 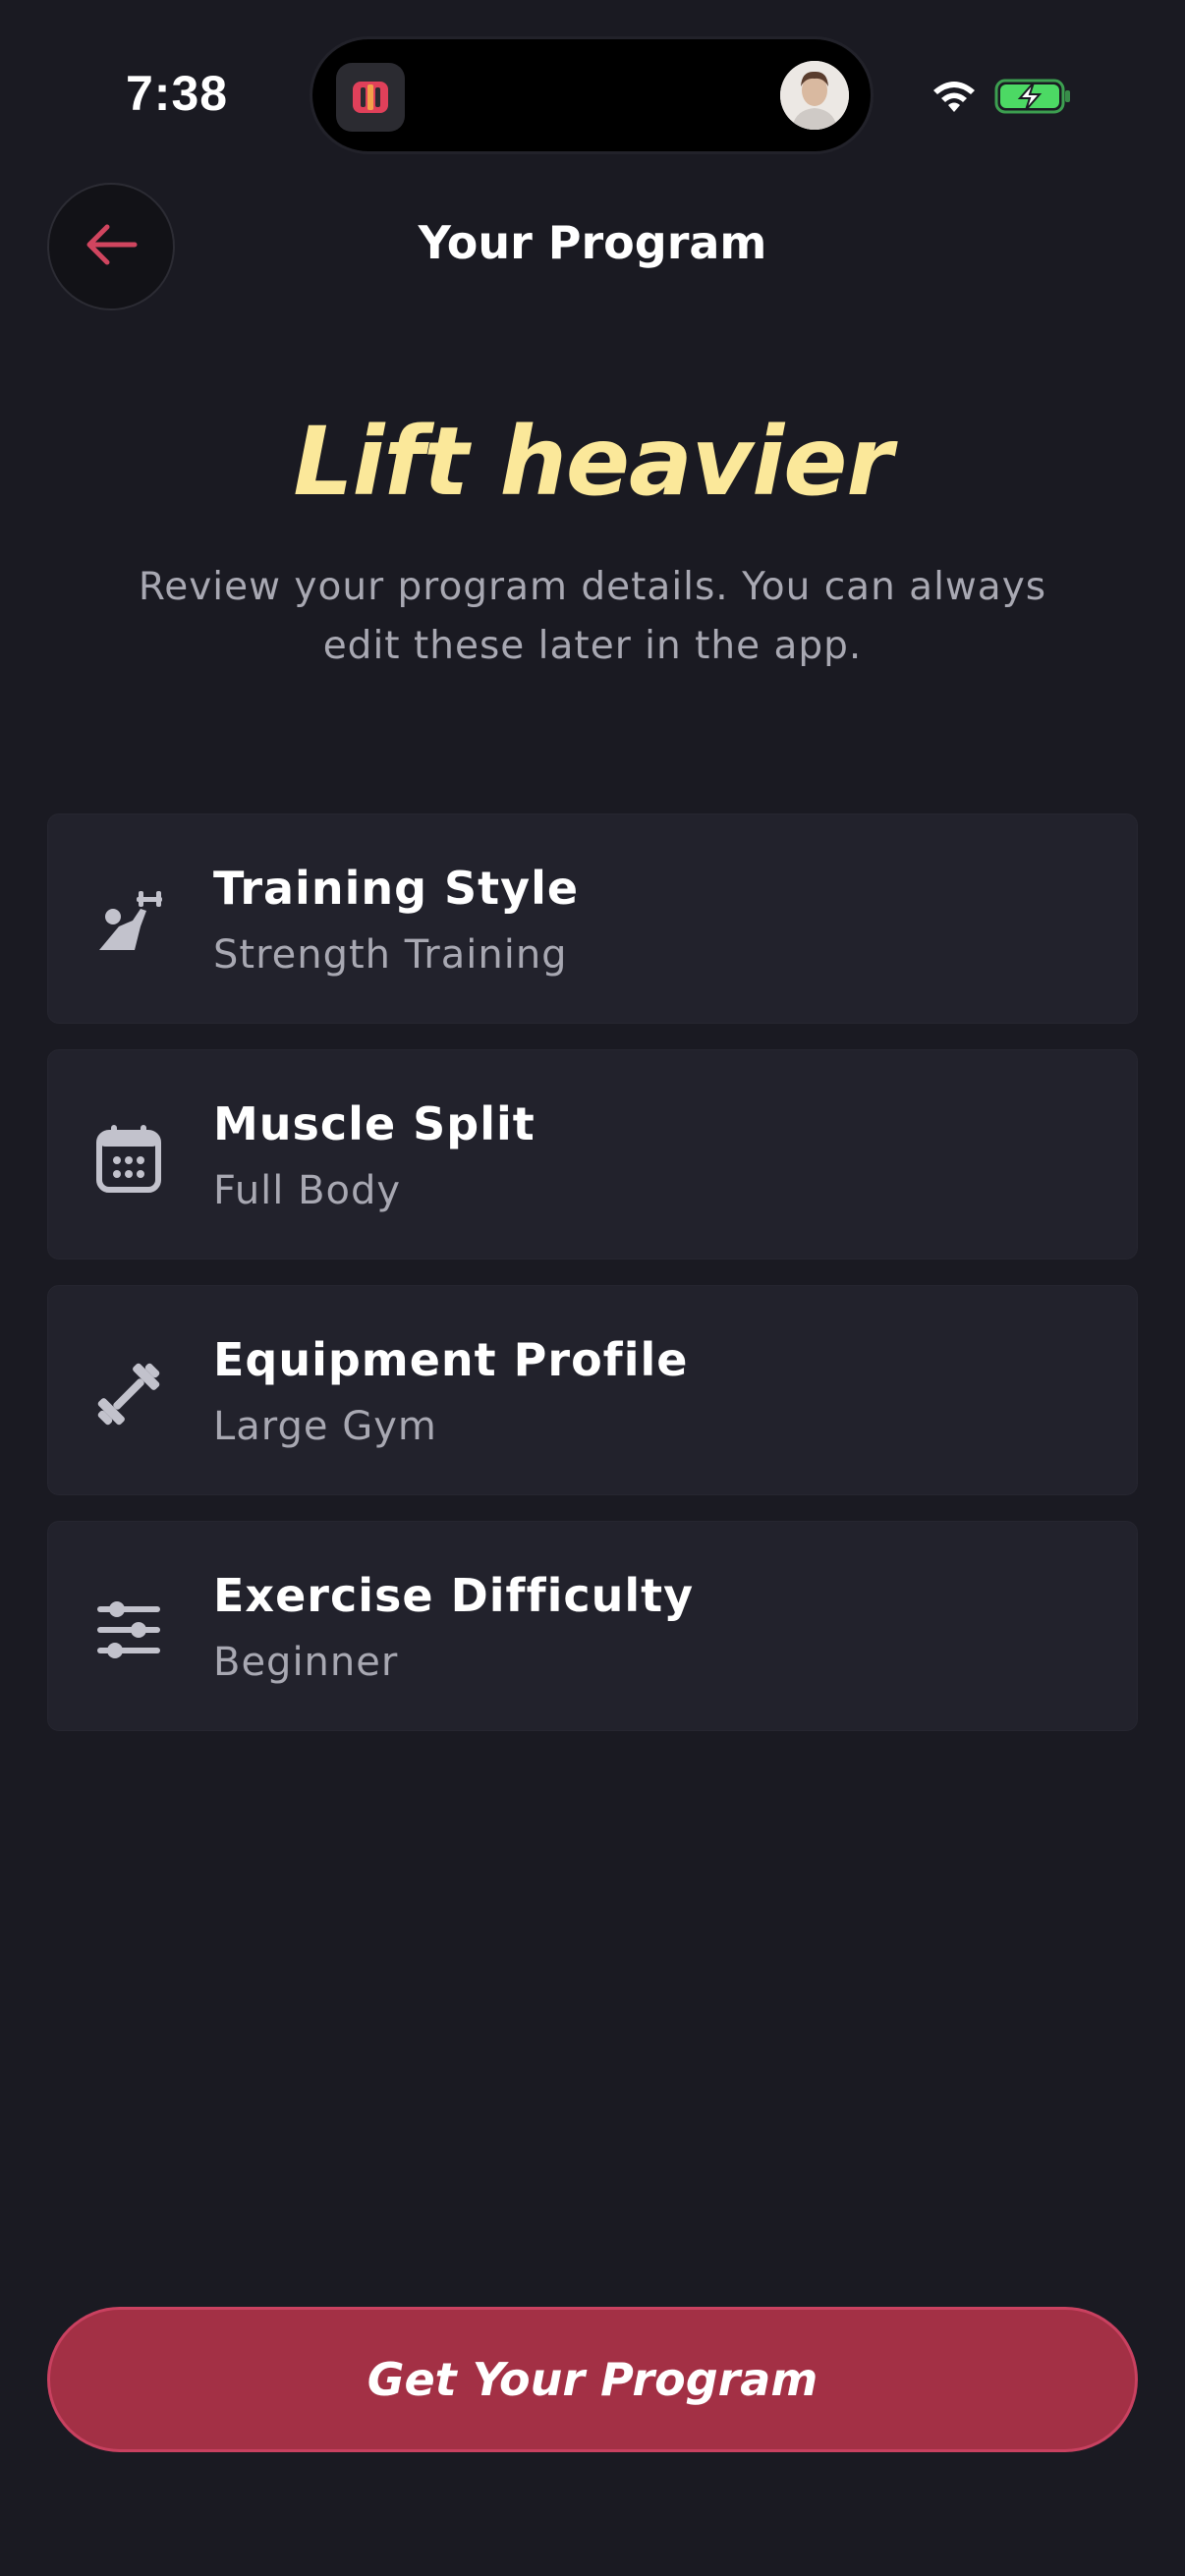 What do you see at coordinates (451, 1359) in the screenshot?
I see `card-title: Equipment Profile` at bounding box center [451, 1359].